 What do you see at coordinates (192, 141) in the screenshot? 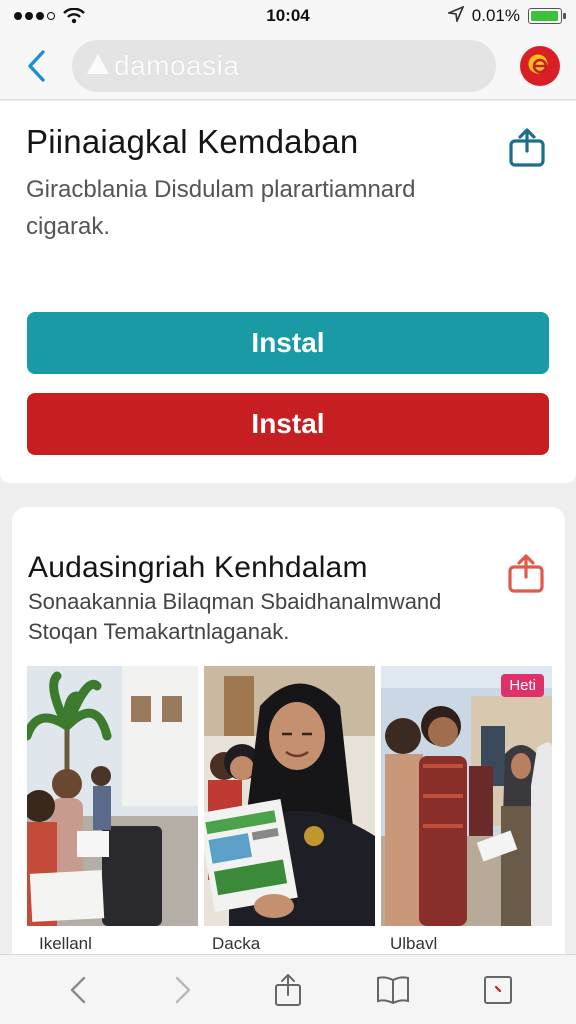
I see `app-title: Piinaiagkal Kemdaban` at bounding box center [192, 141].